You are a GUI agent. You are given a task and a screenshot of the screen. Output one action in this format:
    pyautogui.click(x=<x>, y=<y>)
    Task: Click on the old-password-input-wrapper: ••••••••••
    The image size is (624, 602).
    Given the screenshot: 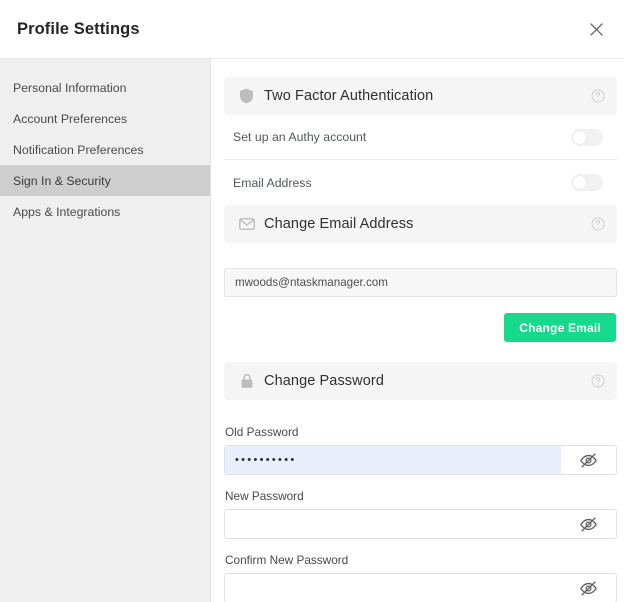 What is the action you would take?
    pyautogui.click(x=420, y=460)
    